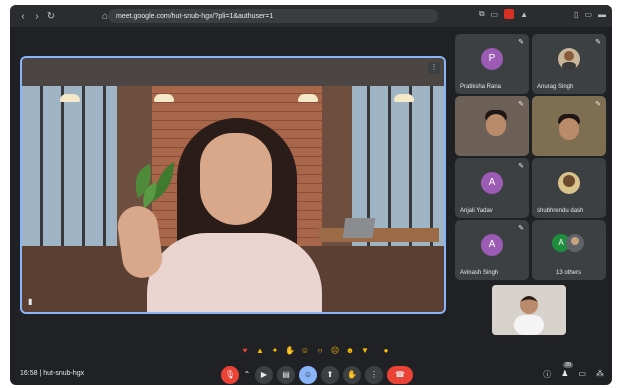 This screenshot has height=388, width=621. Describe the element at coordinates (234, 272) in the screenshot. I see `speaker-body` at that location.